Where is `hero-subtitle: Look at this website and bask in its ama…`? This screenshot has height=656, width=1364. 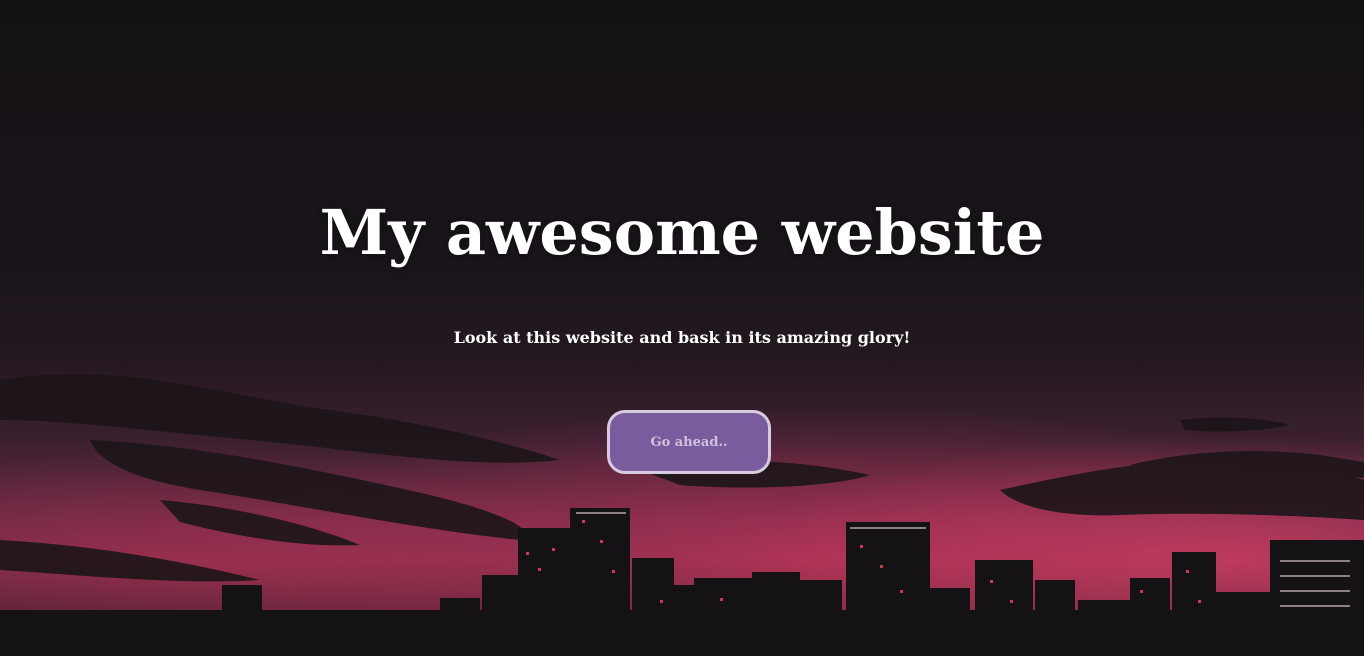
hero-subtitle: Look at this website and bask in its ama… is located at coordinates (682, 337).